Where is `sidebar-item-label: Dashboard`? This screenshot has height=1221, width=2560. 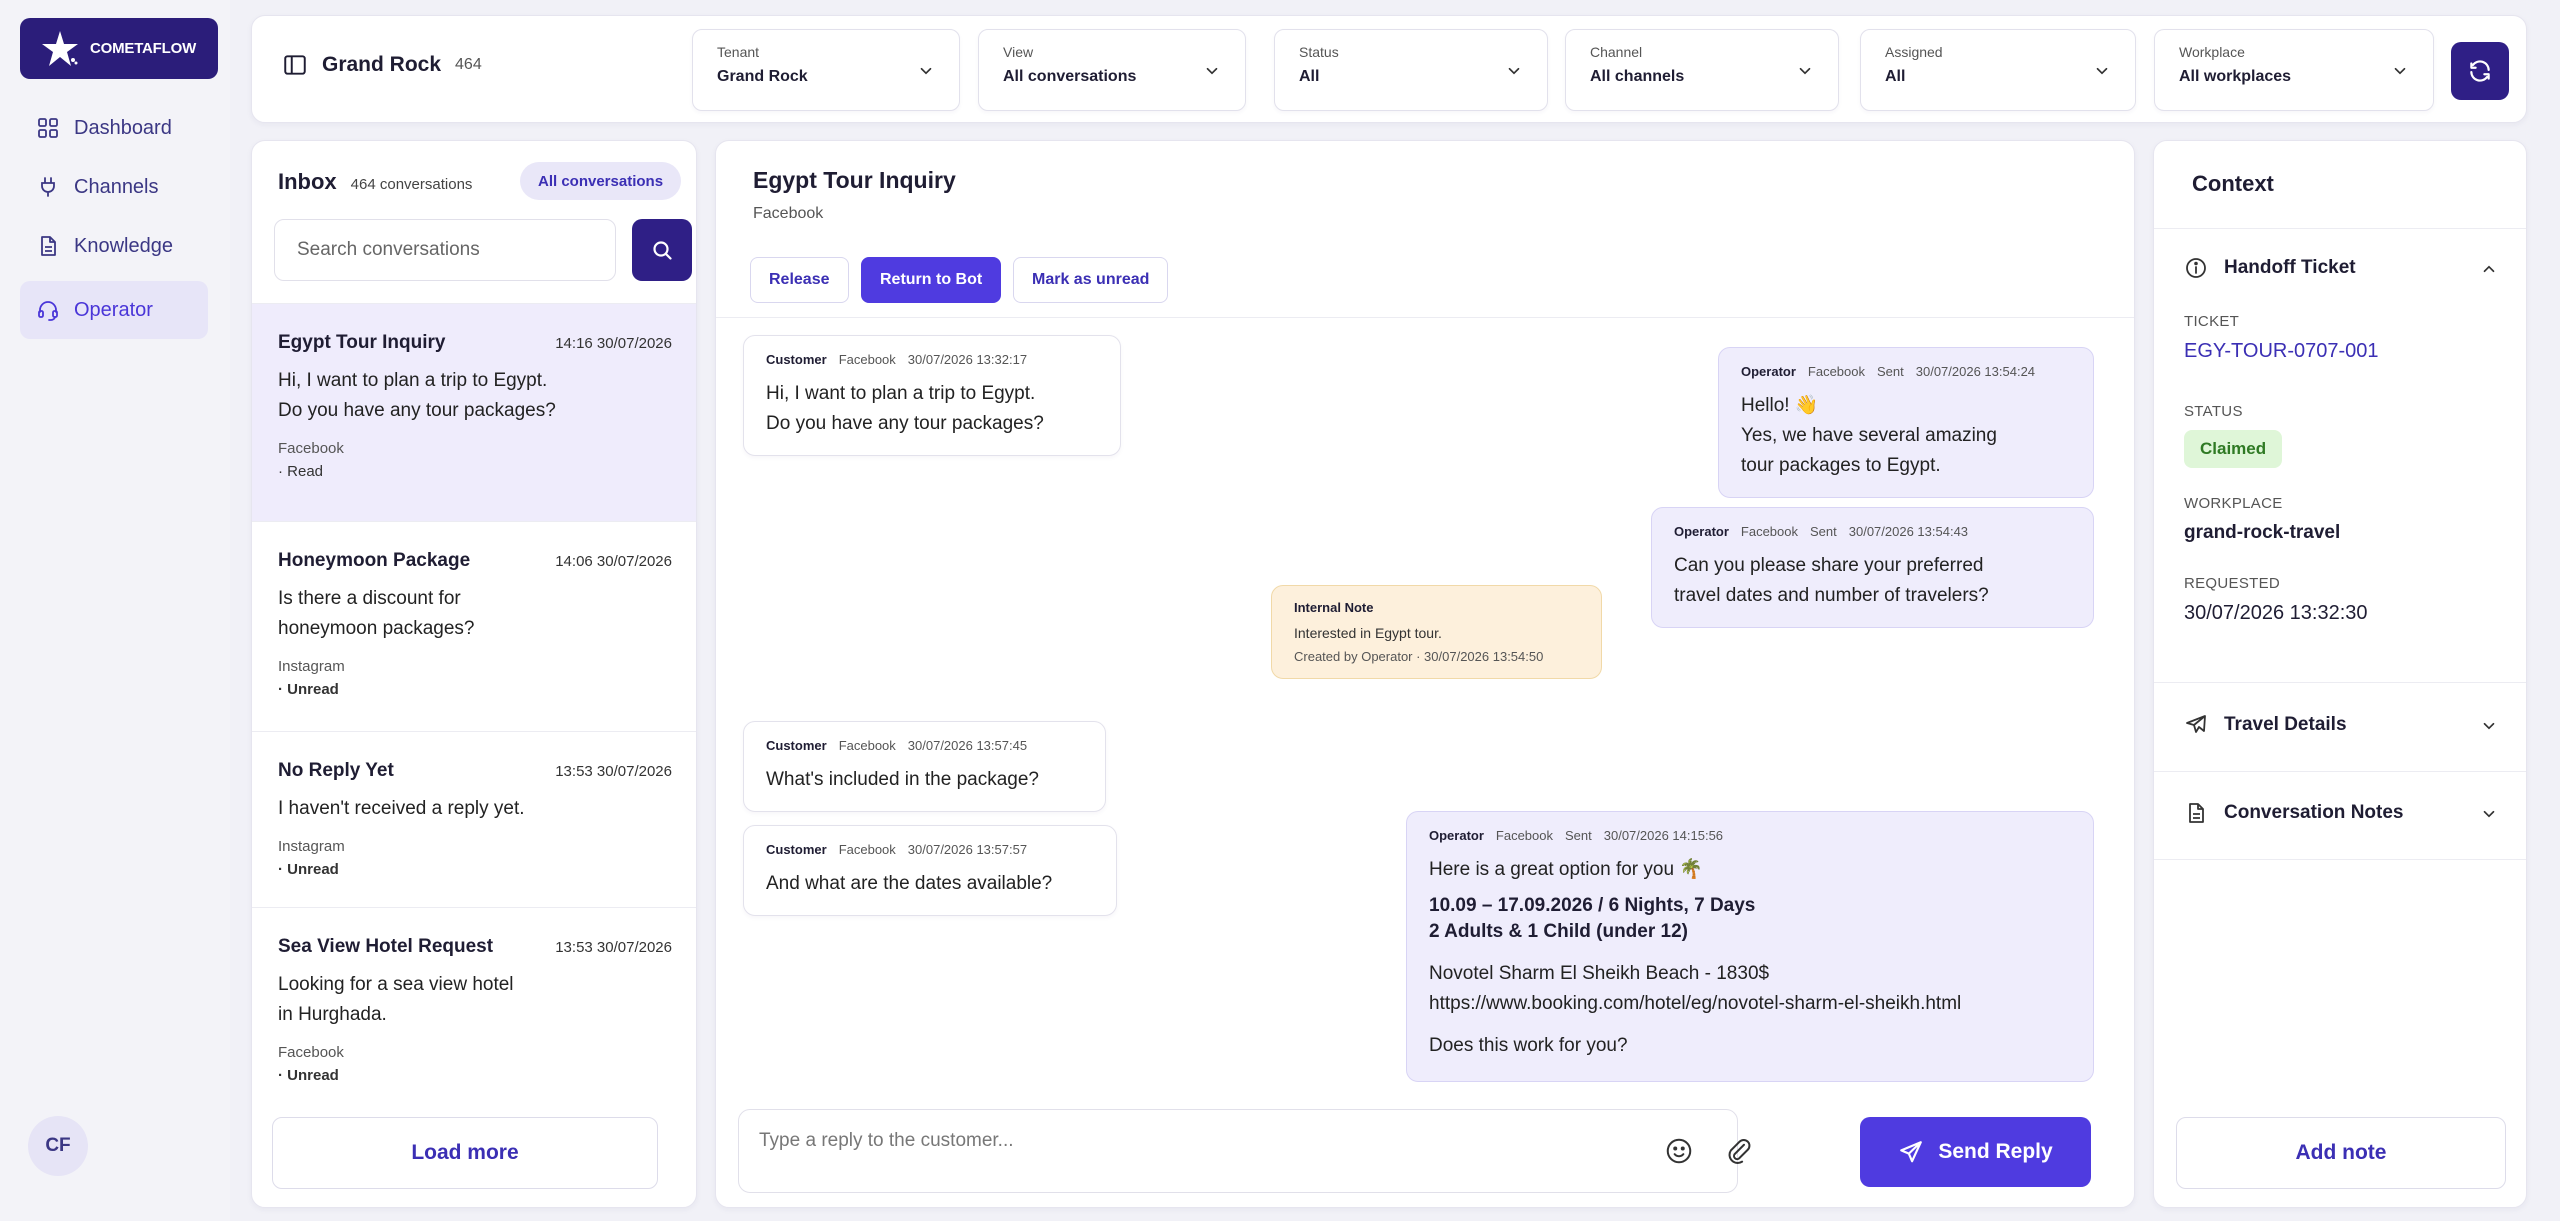 sidebar-item-label: Dashboard is located at coordinates (123, 127).